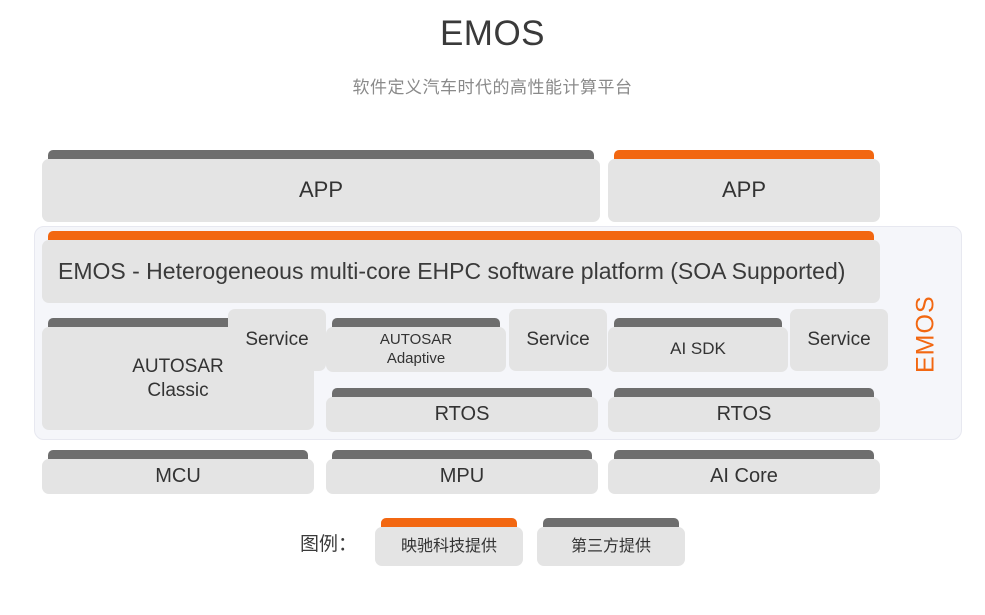 The height and width of the screenshot is (615, 985). Describe the element at coordinates (416, 322) in the screenshot. I see `autosar-adaptive-topbar` at that location.